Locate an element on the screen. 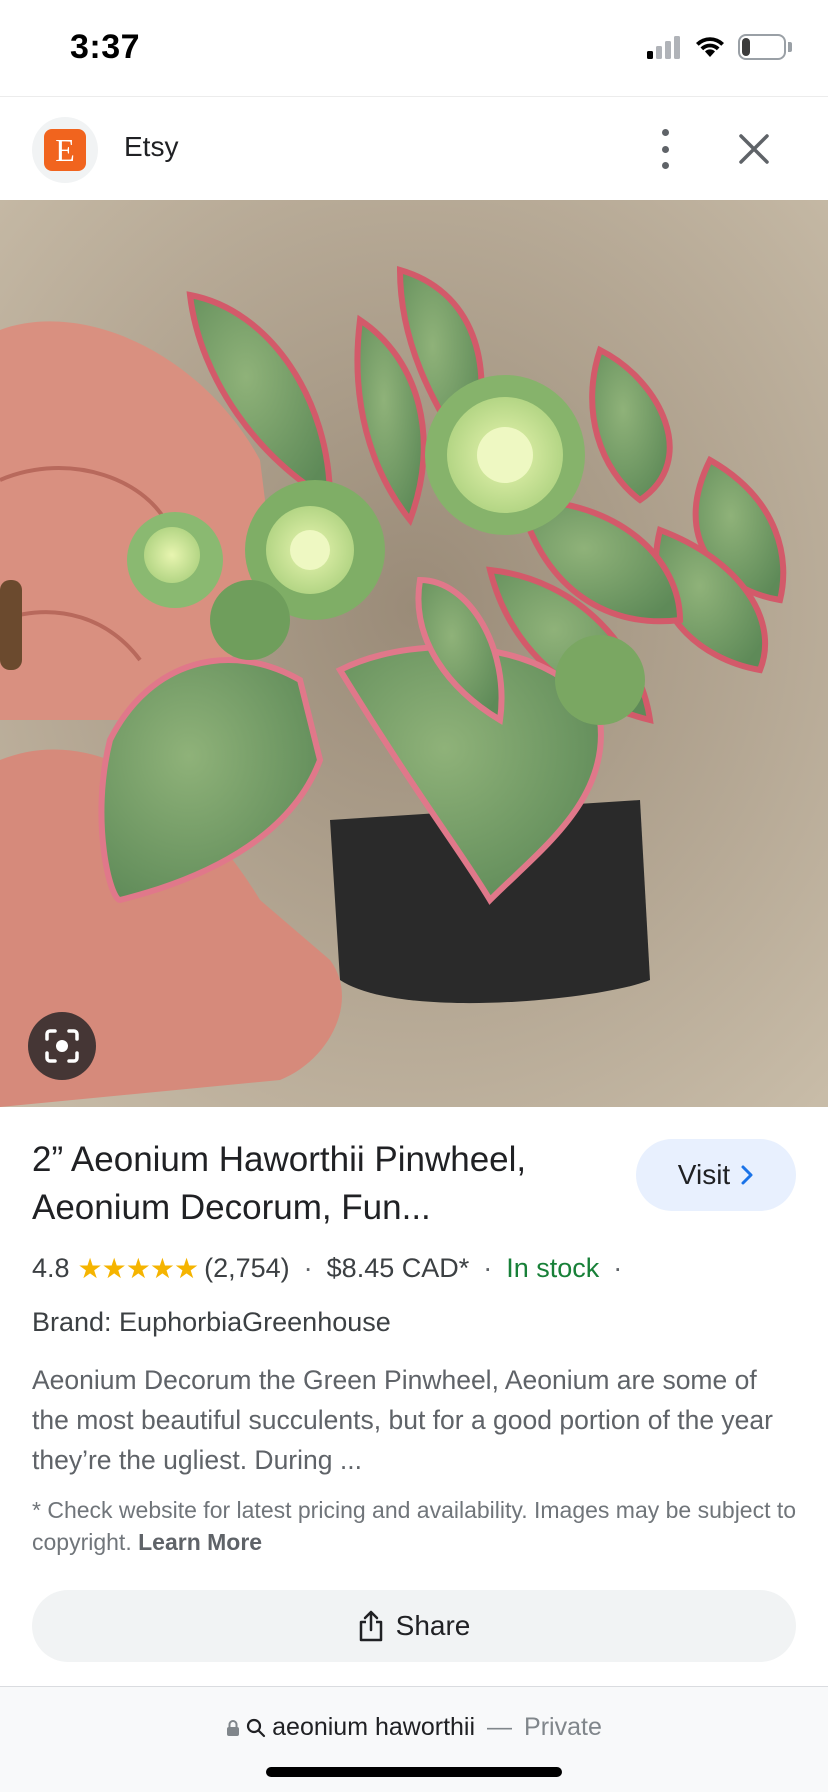 This screenshot has height=1792, width=828. etsy-logo: E is located at coordinates (65, 150).